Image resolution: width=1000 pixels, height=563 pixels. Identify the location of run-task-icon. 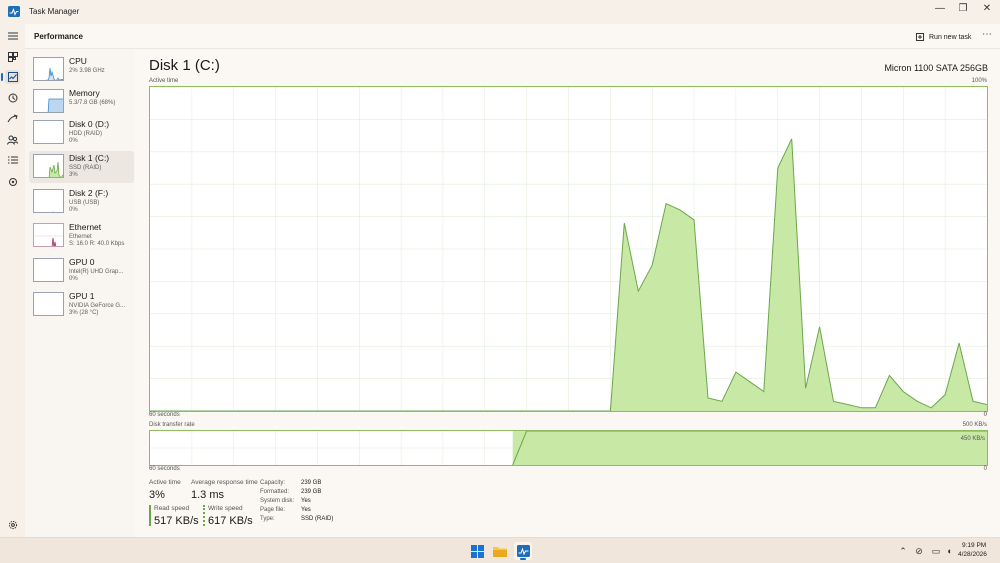
(920, 36).